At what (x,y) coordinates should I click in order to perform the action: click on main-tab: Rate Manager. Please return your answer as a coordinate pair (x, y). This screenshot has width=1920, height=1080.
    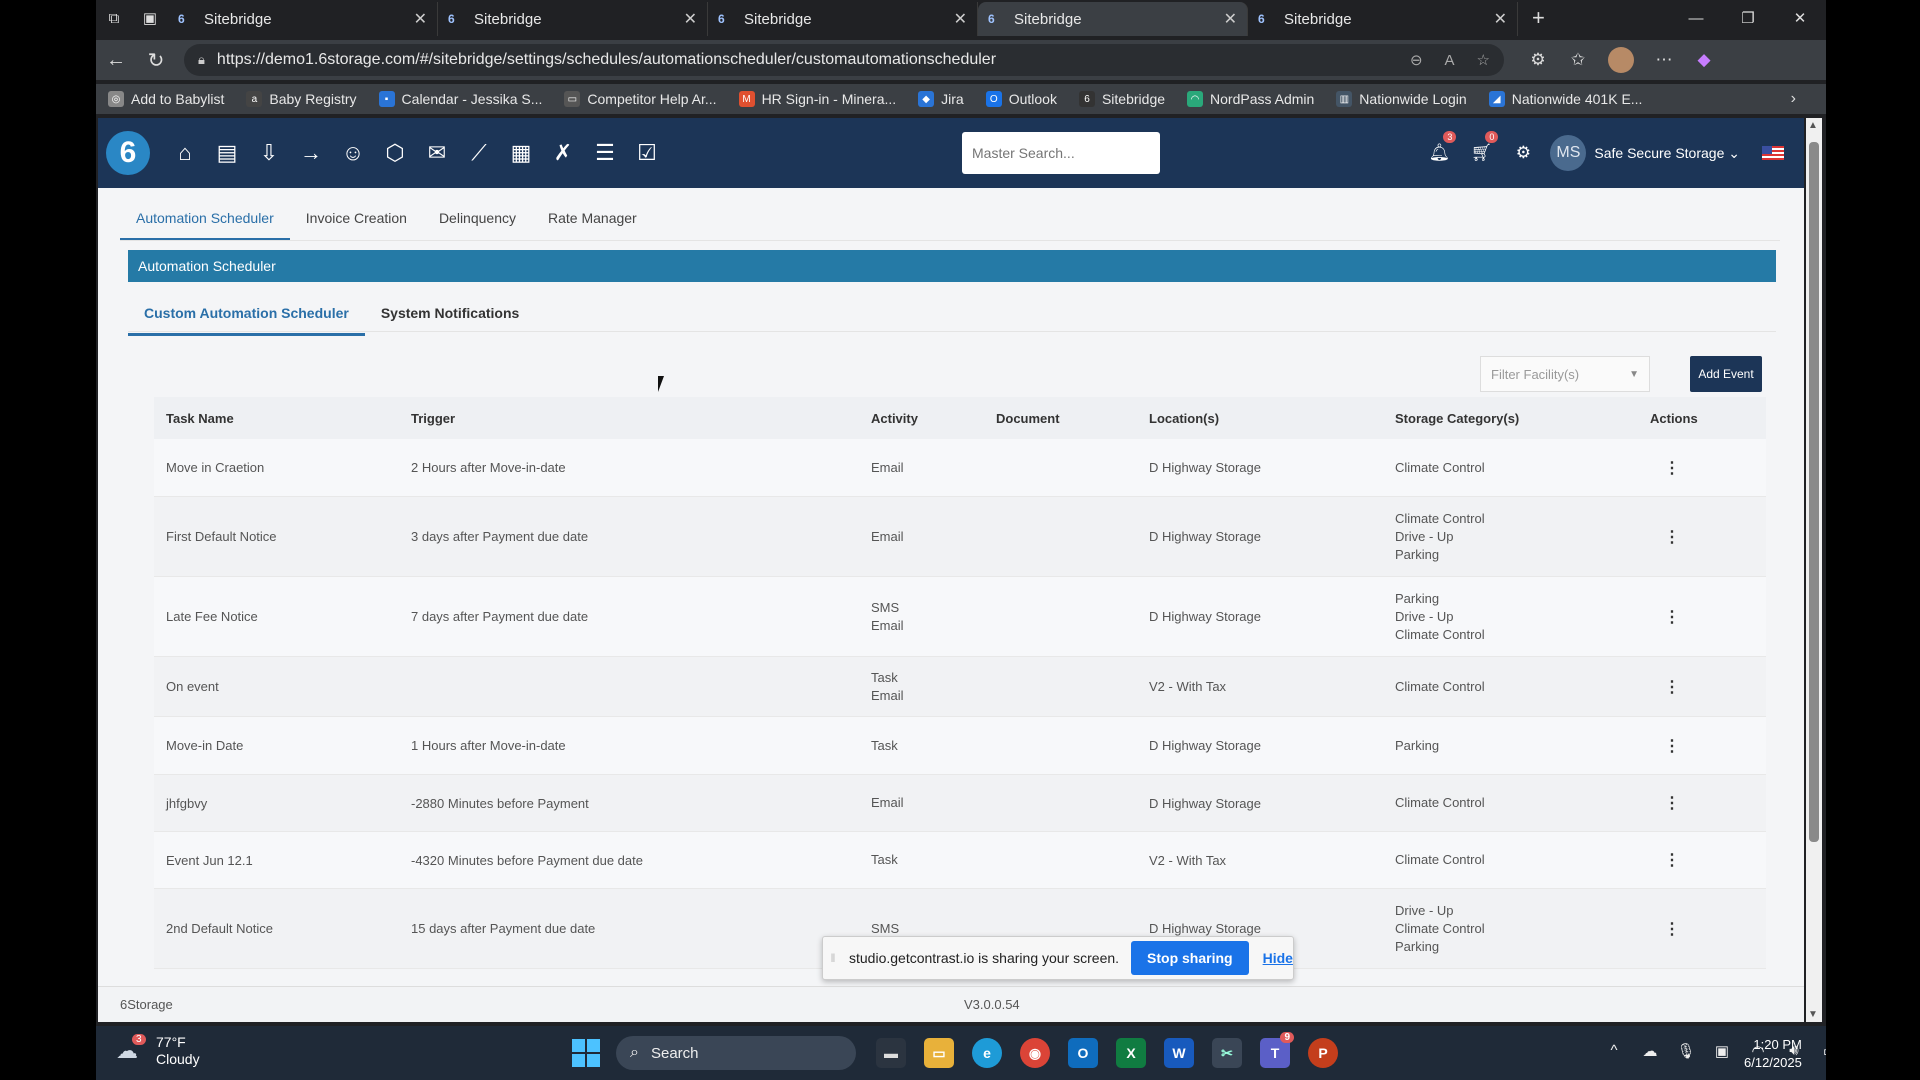
    Looking at the image, I should click on (592, 219).